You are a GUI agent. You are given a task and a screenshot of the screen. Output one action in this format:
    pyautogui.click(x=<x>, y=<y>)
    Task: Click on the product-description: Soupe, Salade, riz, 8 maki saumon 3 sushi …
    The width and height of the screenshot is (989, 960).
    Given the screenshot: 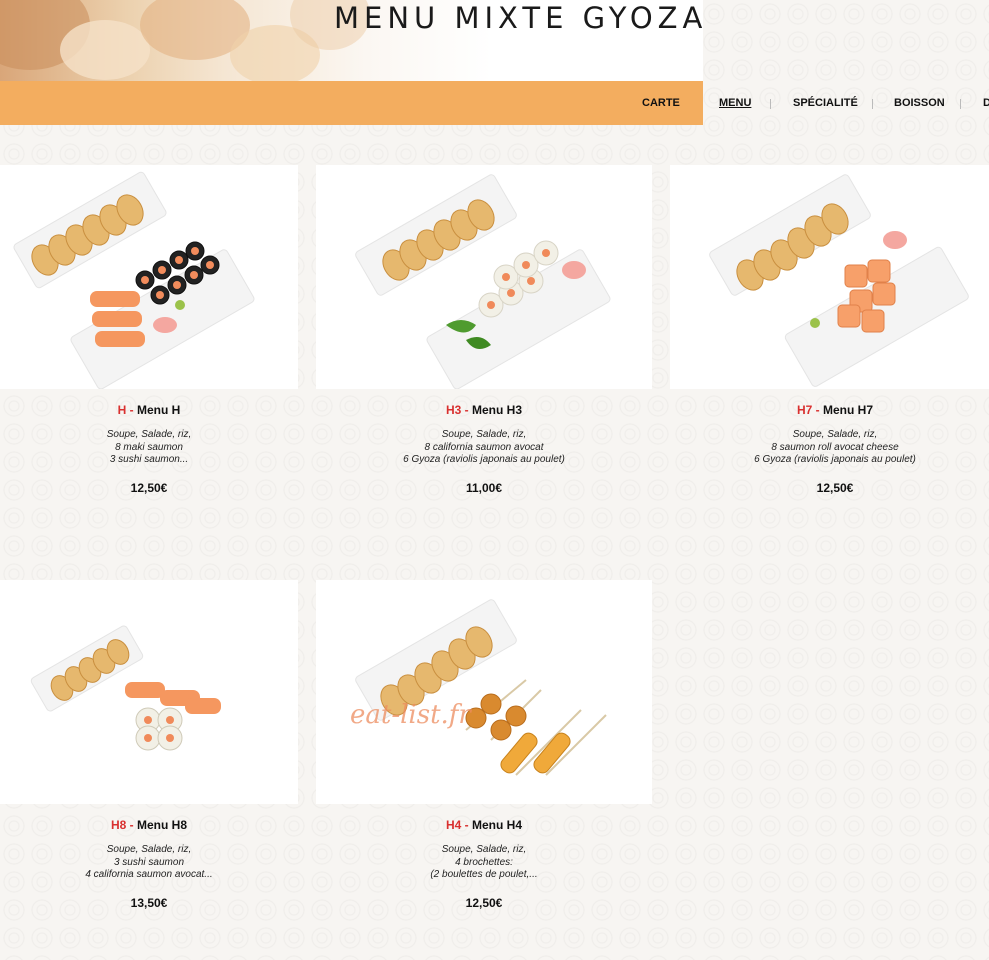 What is the action you would take?
    pyautogui.click(x=149, y=447)
    